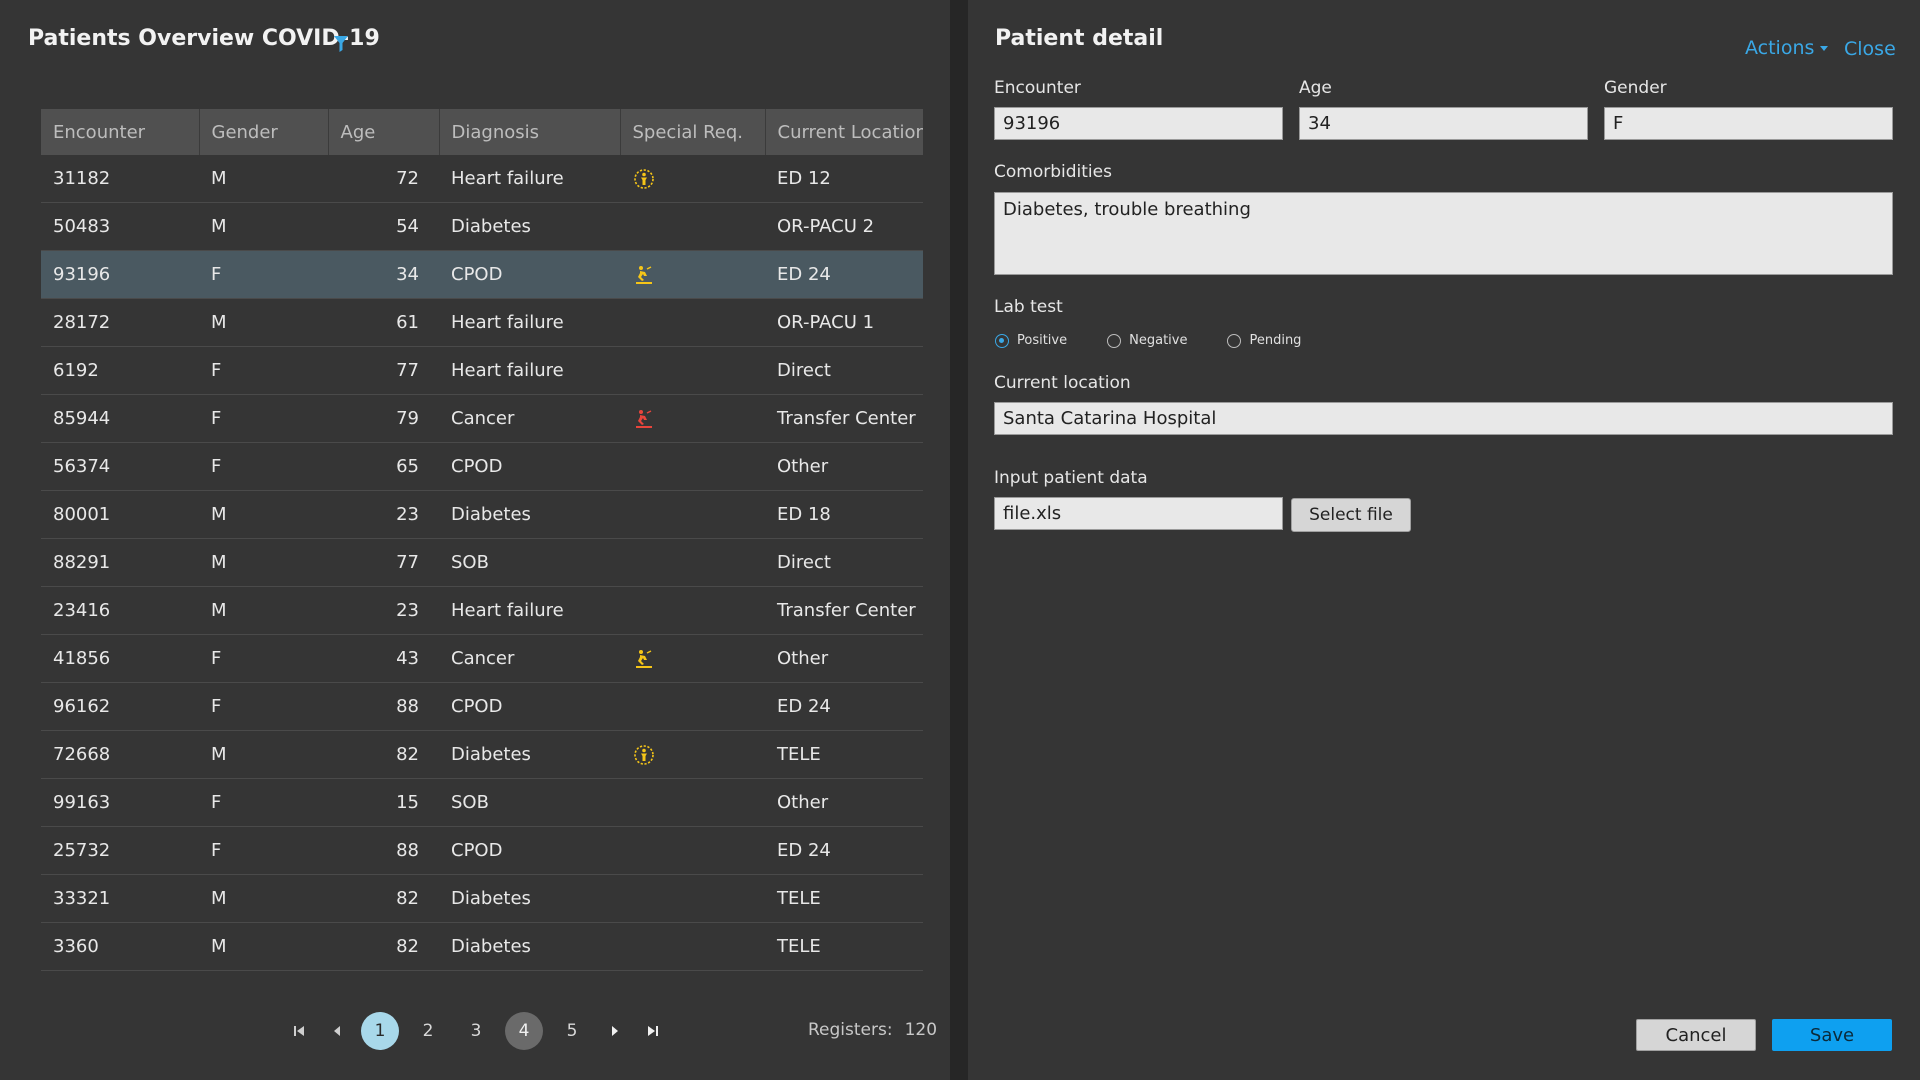 This screenshot has width=1920, height=1080. Describe the element at coordinates (120, 706) in the screenshot. I see `cell-encounter: 96162` at that location.